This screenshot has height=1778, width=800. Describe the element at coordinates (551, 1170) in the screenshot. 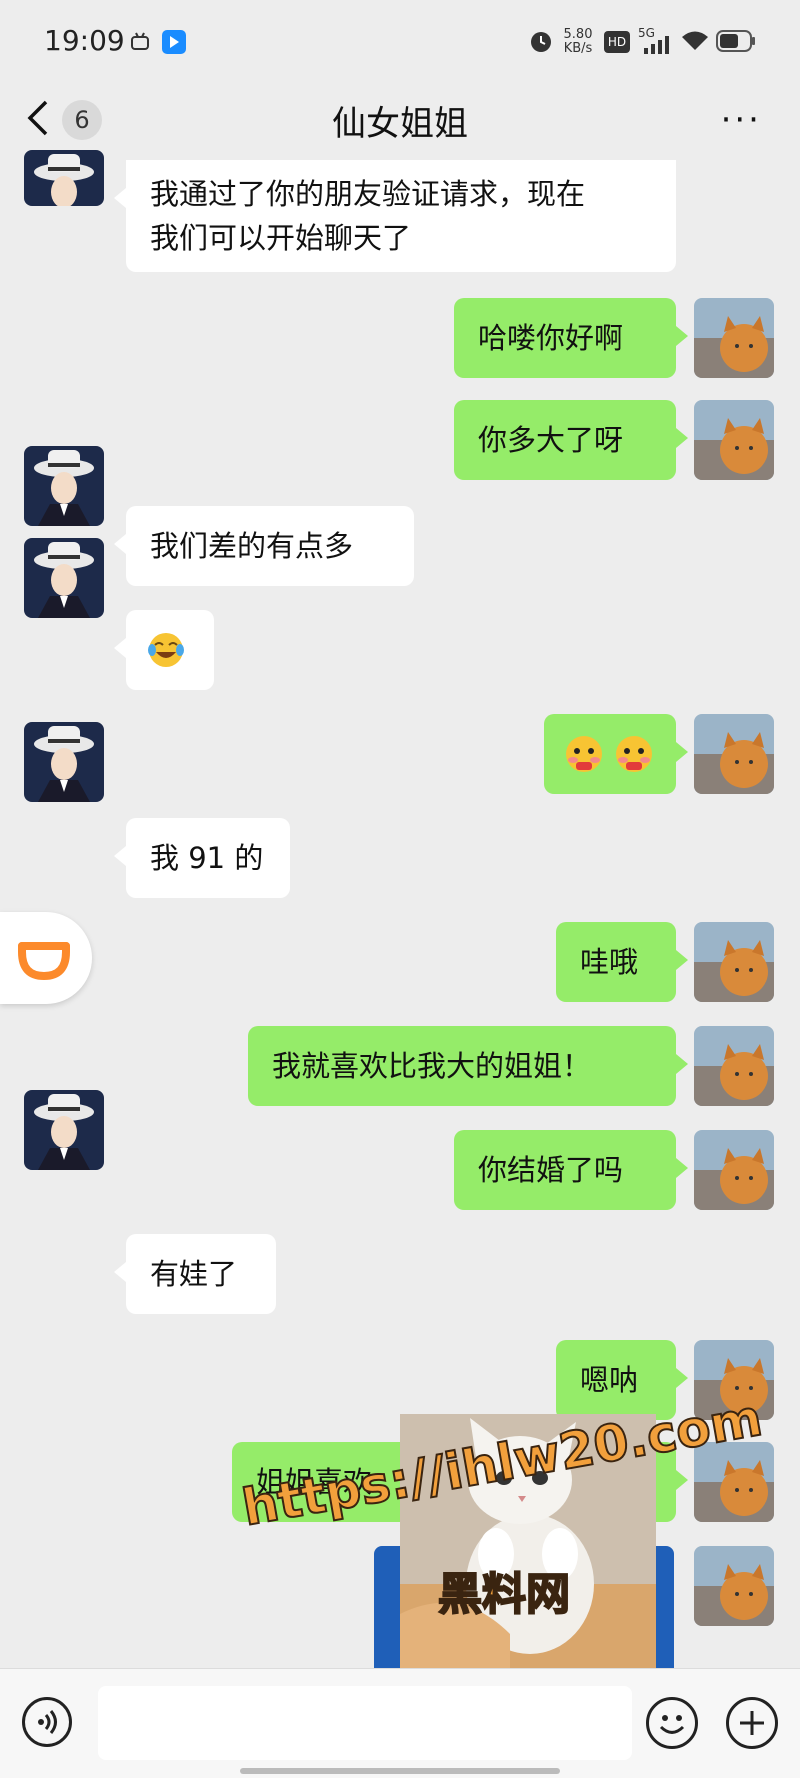

I see `message-text: 你结婚了吗` at that location.